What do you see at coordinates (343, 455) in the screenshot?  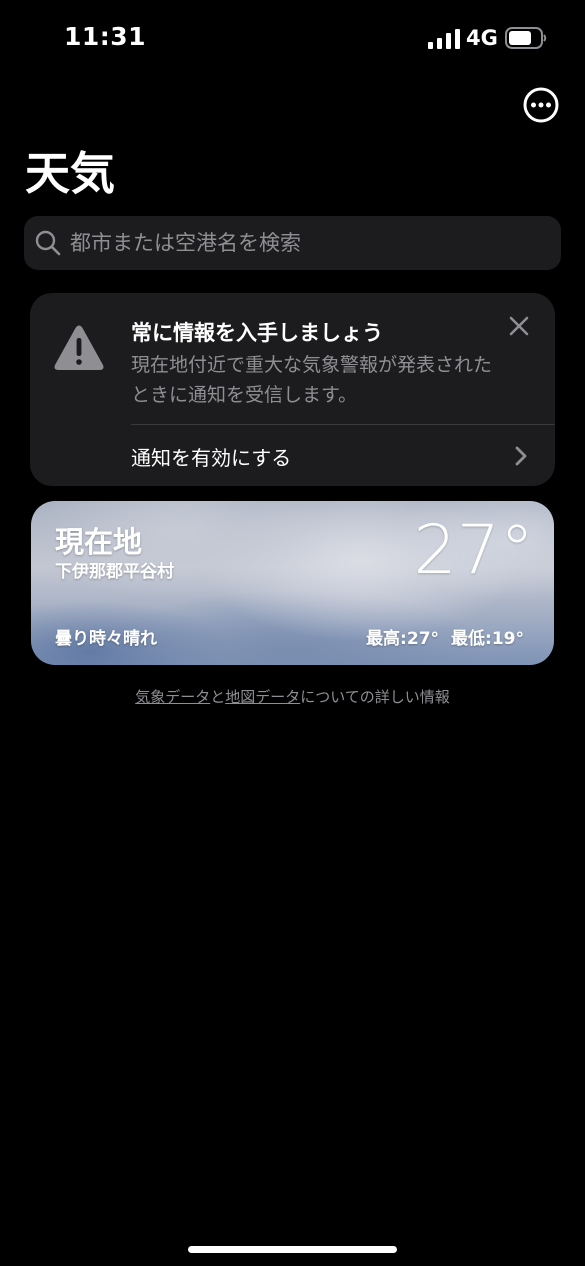 I see `enable-notifications-button: 通知を有効にする` at bounding box center [343, 455].